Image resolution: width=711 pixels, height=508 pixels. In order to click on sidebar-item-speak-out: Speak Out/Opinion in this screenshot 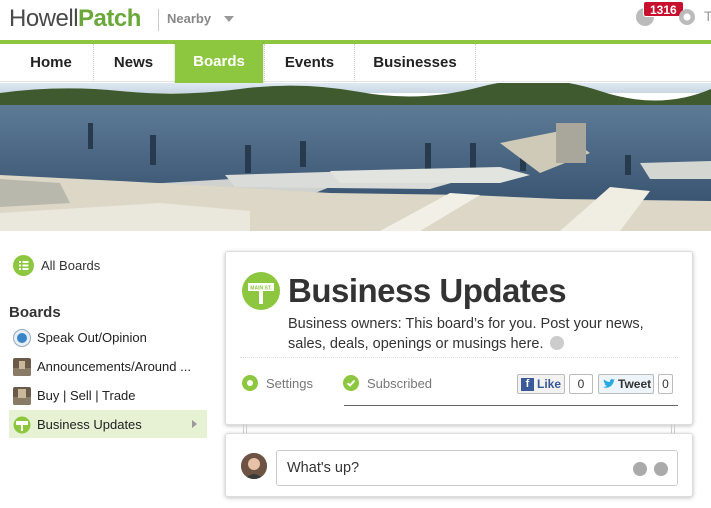, I will do `click(108, 337)`.